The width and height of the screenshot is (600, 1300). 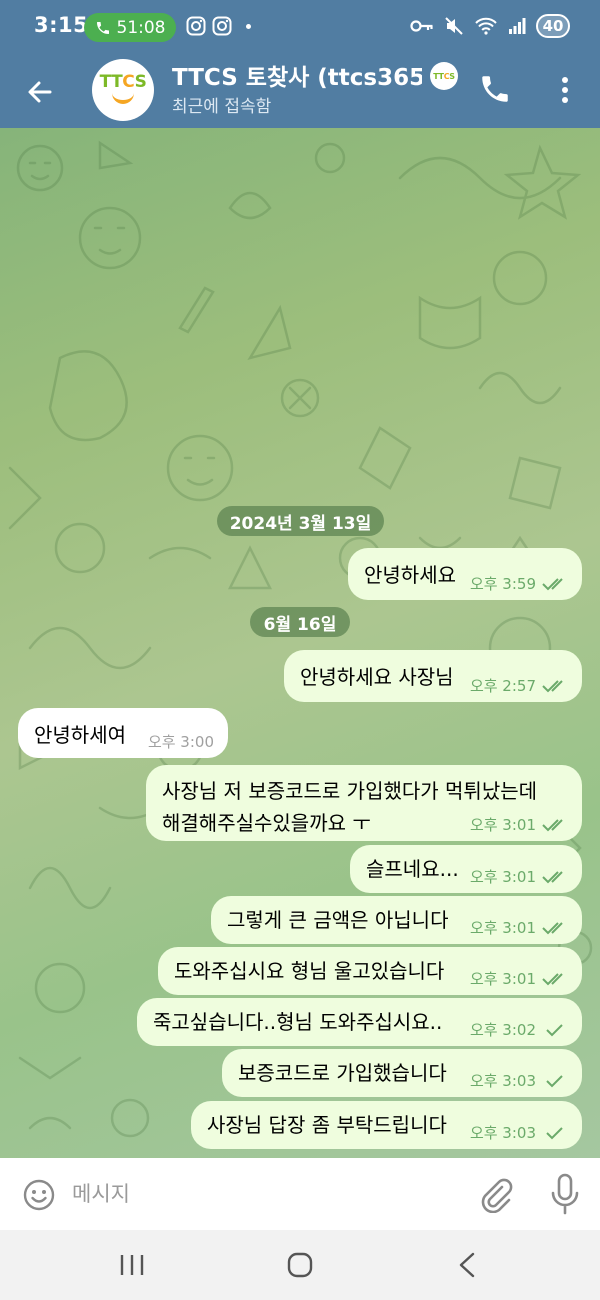 I want to click on message-text: 죽고싶습니다..형님 도와주십시요.., so click(x=298, y=1022).